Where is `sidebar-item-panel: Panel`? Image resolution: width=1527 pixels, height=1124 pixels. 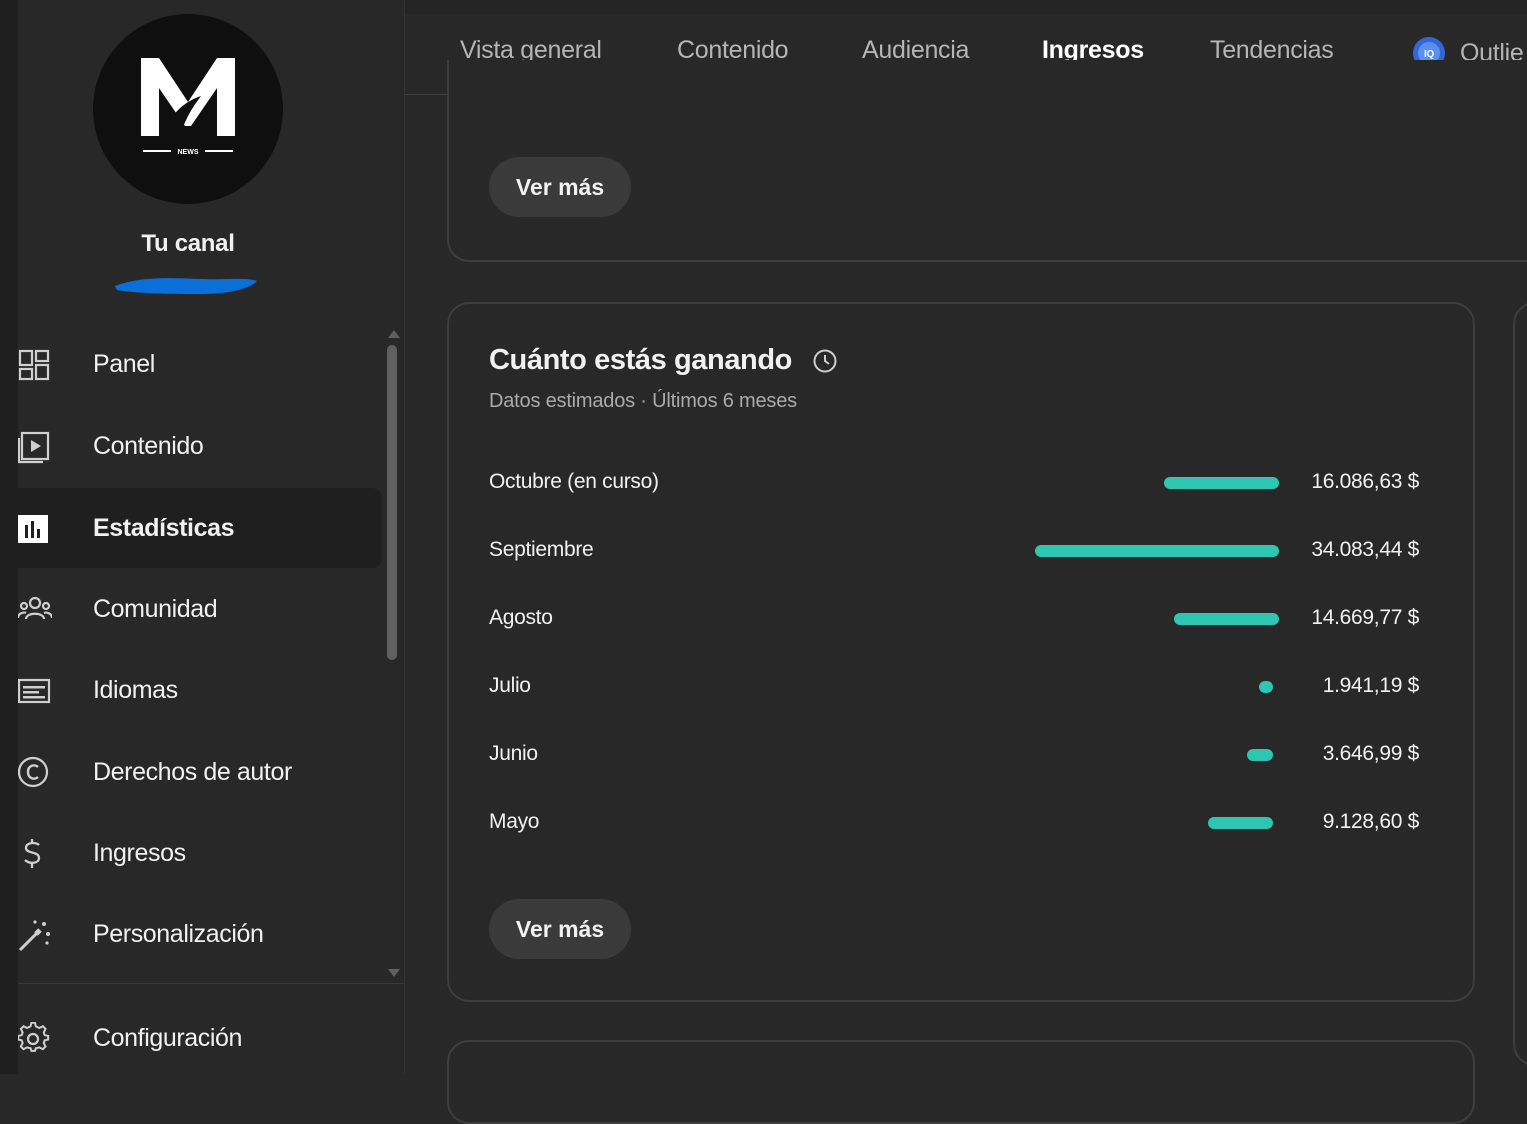
sidebar-item-panel: Panel is located at coordinates (200, 364).